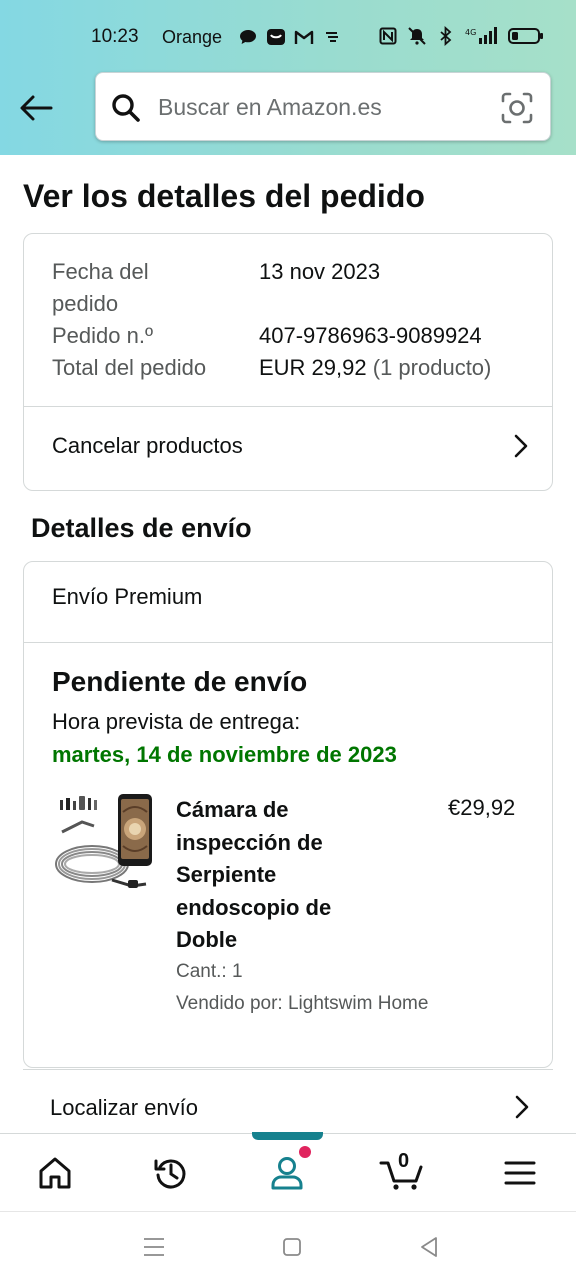  What do you see at coordinates (370, 335) in the screenshot?
I see `order-number-value: 407-9786963-9089924` at bounding box center [370, 335].